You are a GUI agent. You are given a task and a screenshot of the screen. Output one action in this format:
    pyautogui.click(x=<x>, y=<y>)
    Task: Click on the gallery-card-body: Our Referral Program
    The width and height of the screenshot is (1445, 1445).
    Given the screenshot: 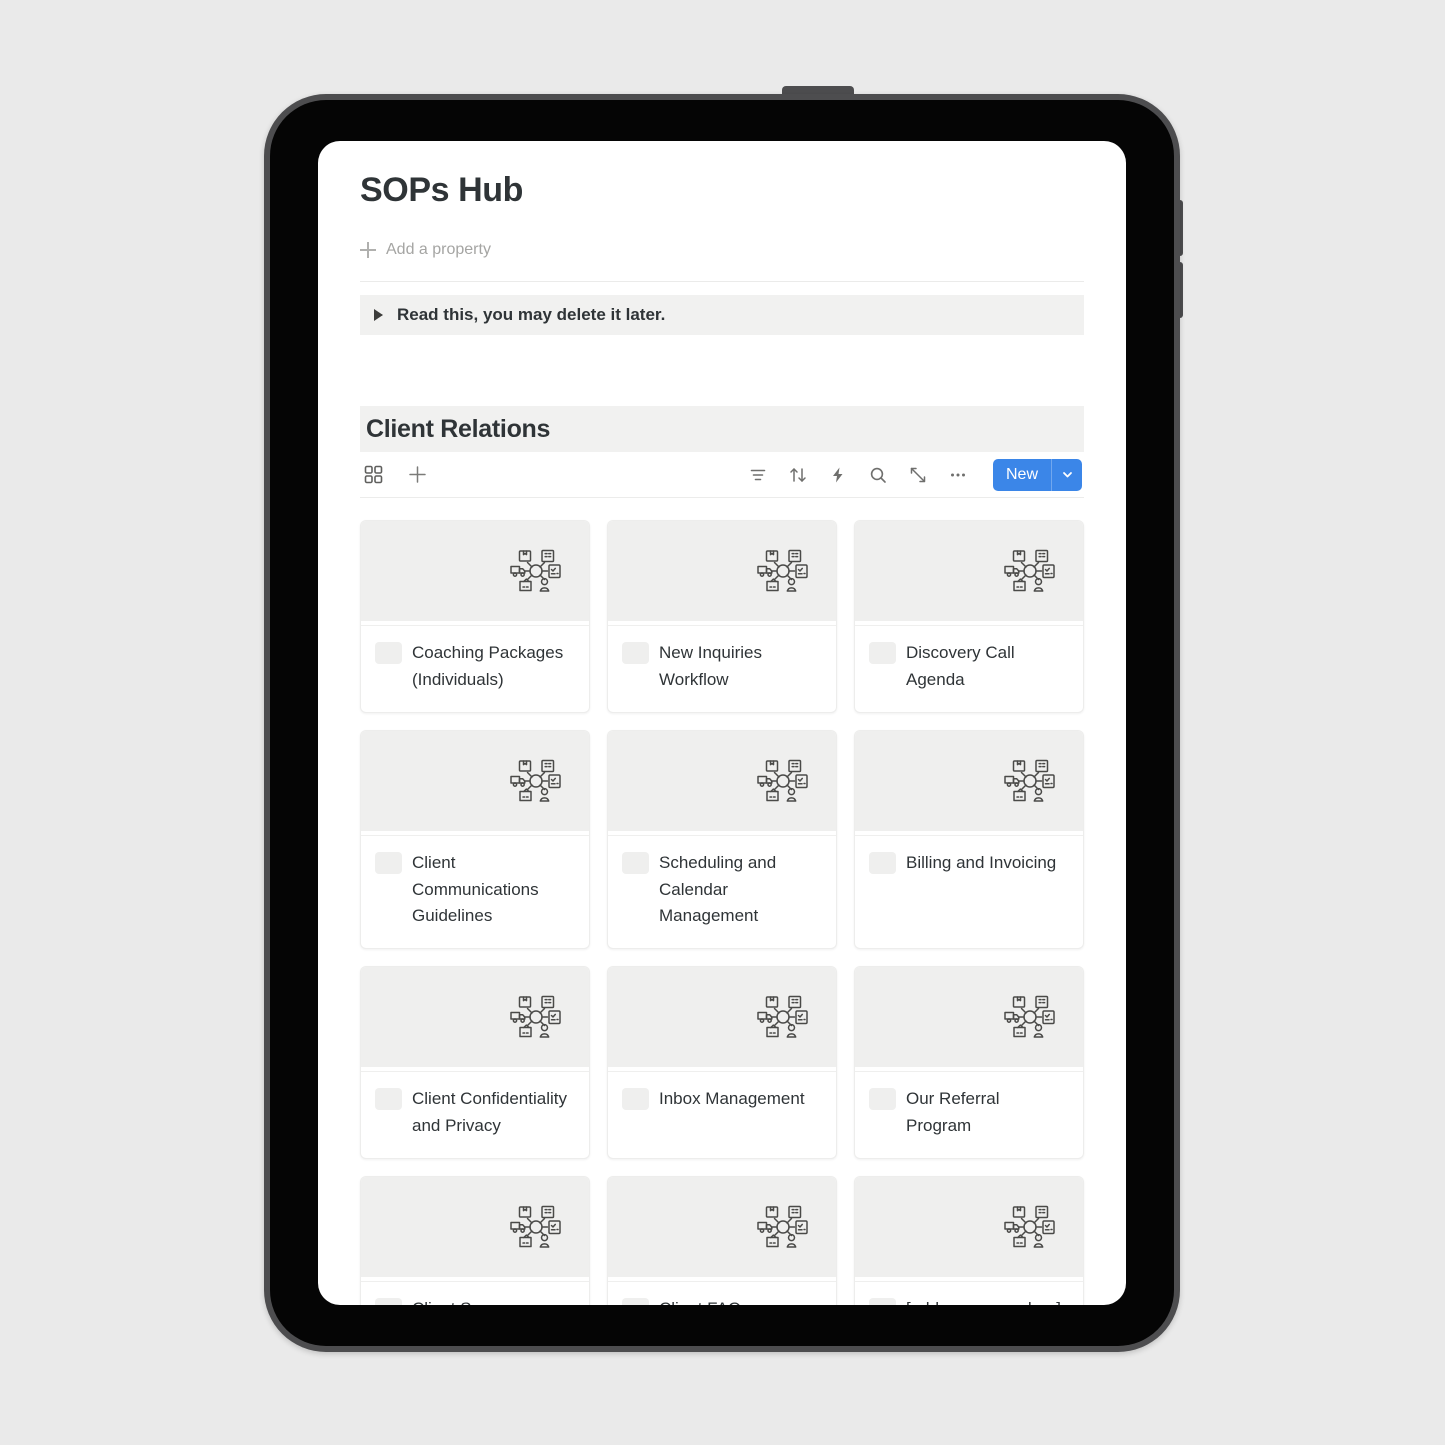 What is the action you would take?
    pyautogui.click(x=969, y=1114)
    